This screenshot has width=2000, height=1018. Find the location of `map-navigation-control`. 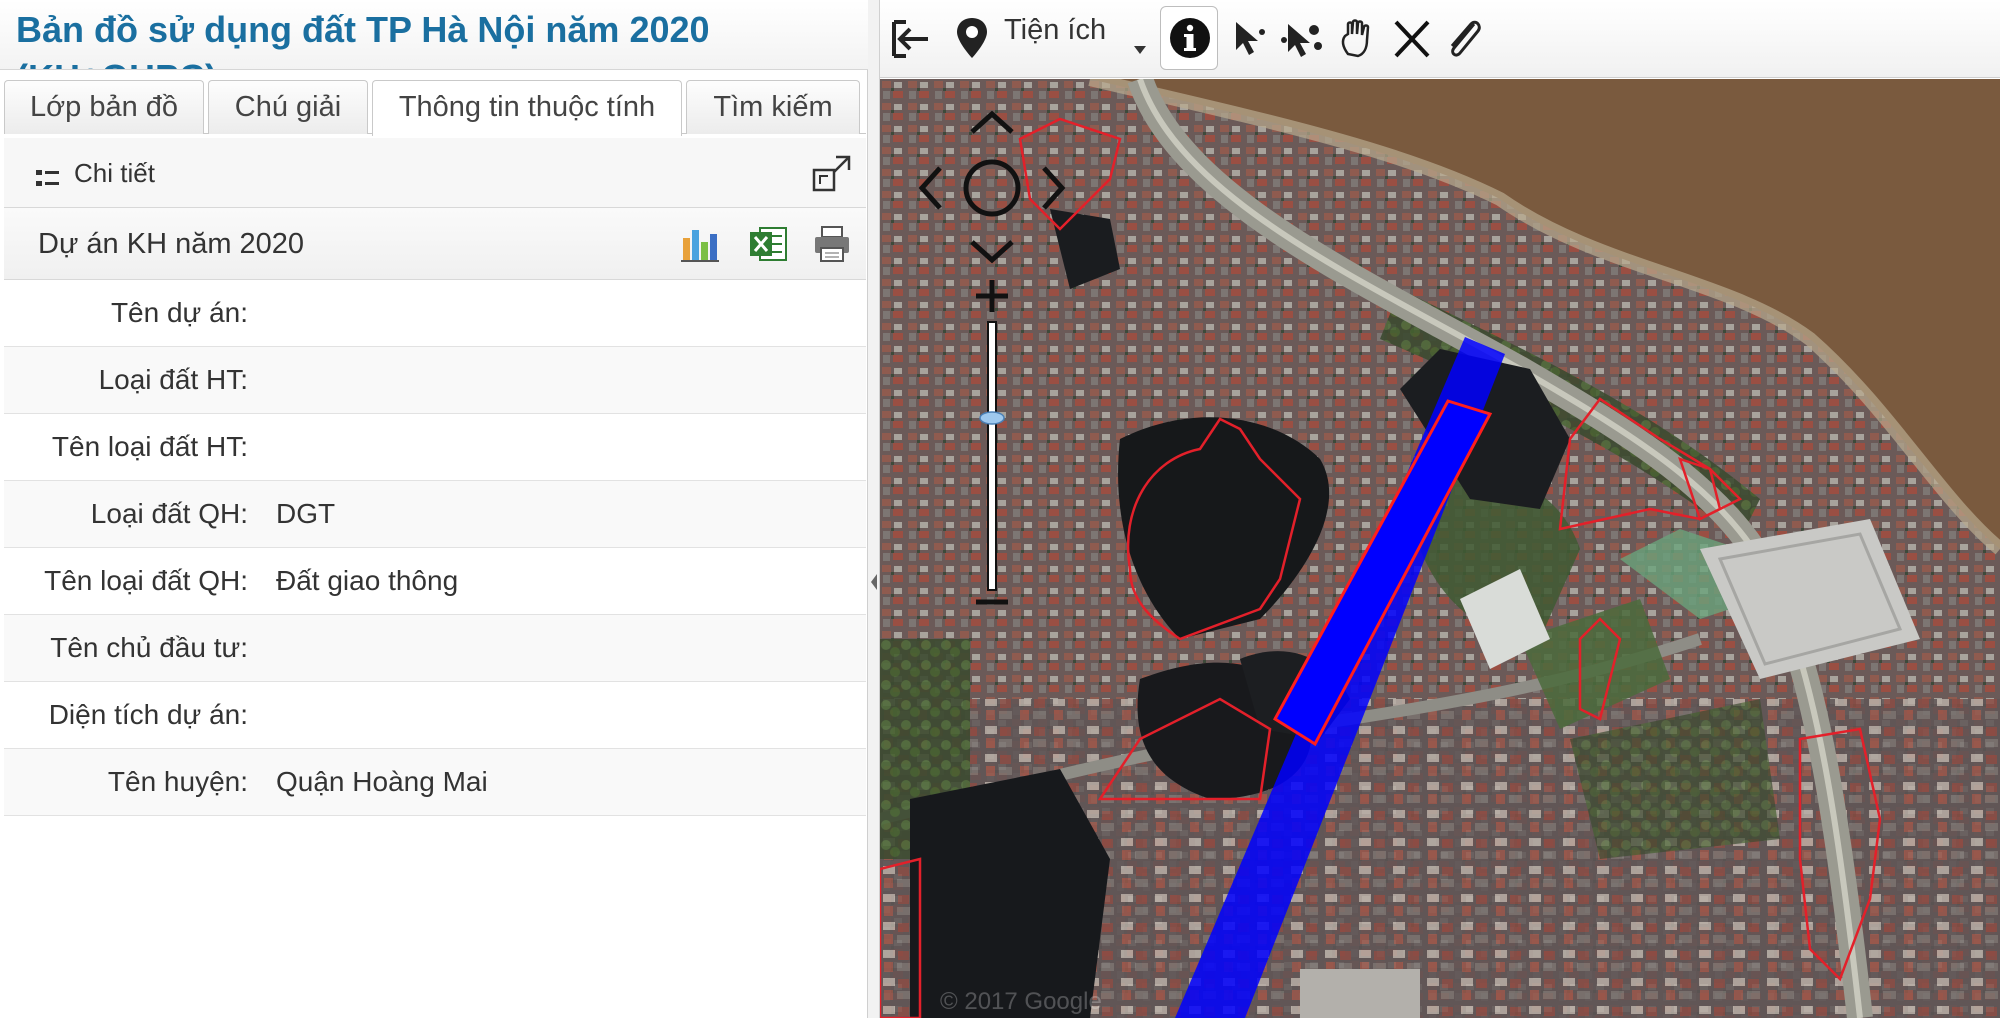

map-navigation-control is located at coordinates (992, 357).